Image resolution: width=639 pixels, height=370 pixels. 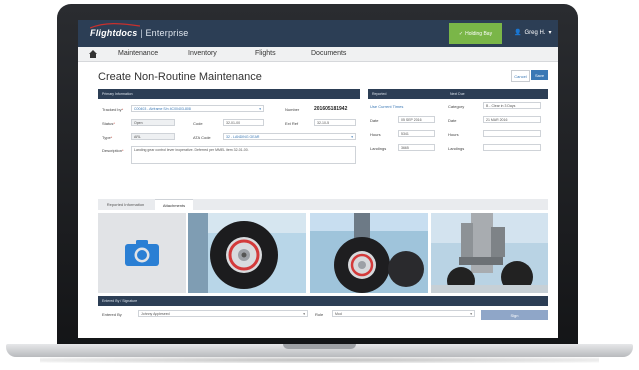 I want to click on type-label: Type*, so click(x=107, y=137).